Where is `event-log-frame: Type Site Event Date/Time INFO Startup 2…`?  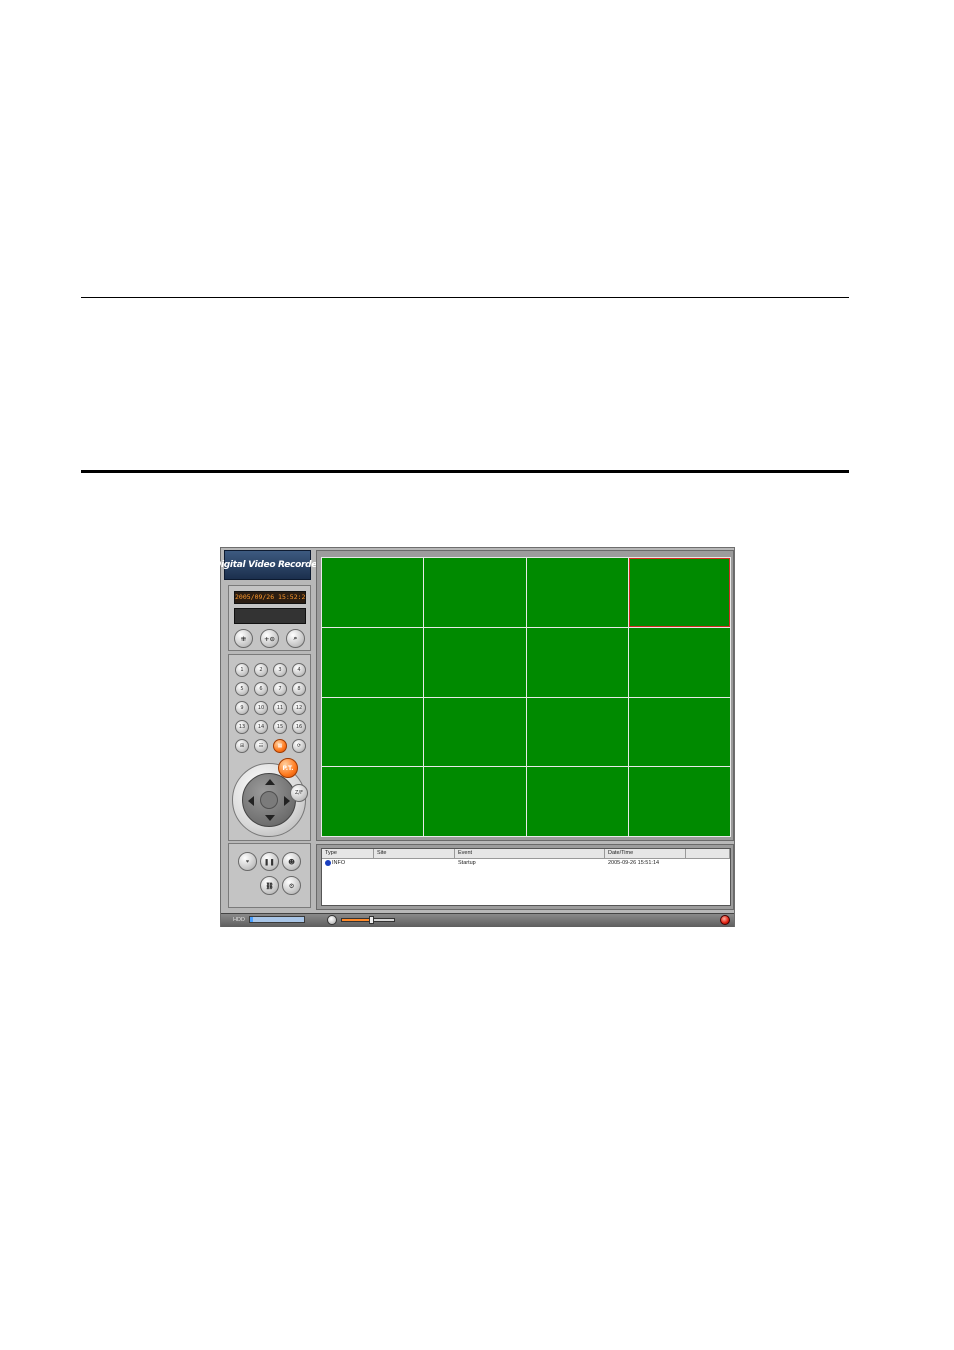
event-log-frame: Type Site Event Date/Time INFO Startup 2… is located at coordinates (525, 877).